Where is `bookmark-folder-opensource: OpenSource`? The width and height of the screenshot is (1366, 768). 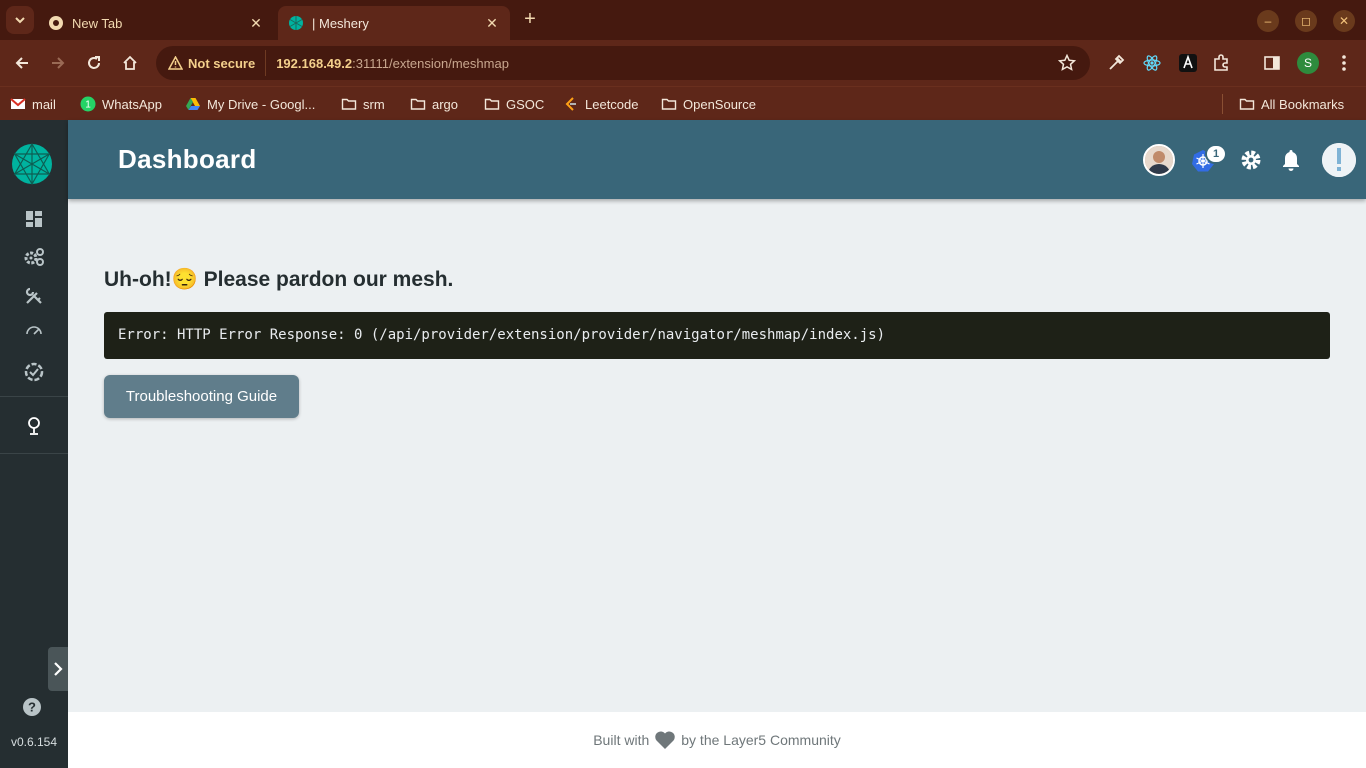
bookmark-folder-opensource: OpenSource is located at coordinates (708, 104).